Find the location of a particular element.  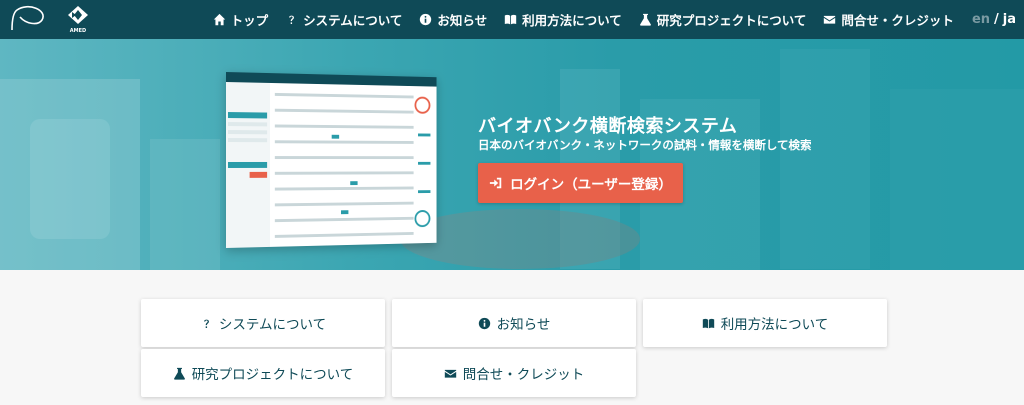

nav-project: 研究プロジェクトについて is located at coordinates (723, 19).